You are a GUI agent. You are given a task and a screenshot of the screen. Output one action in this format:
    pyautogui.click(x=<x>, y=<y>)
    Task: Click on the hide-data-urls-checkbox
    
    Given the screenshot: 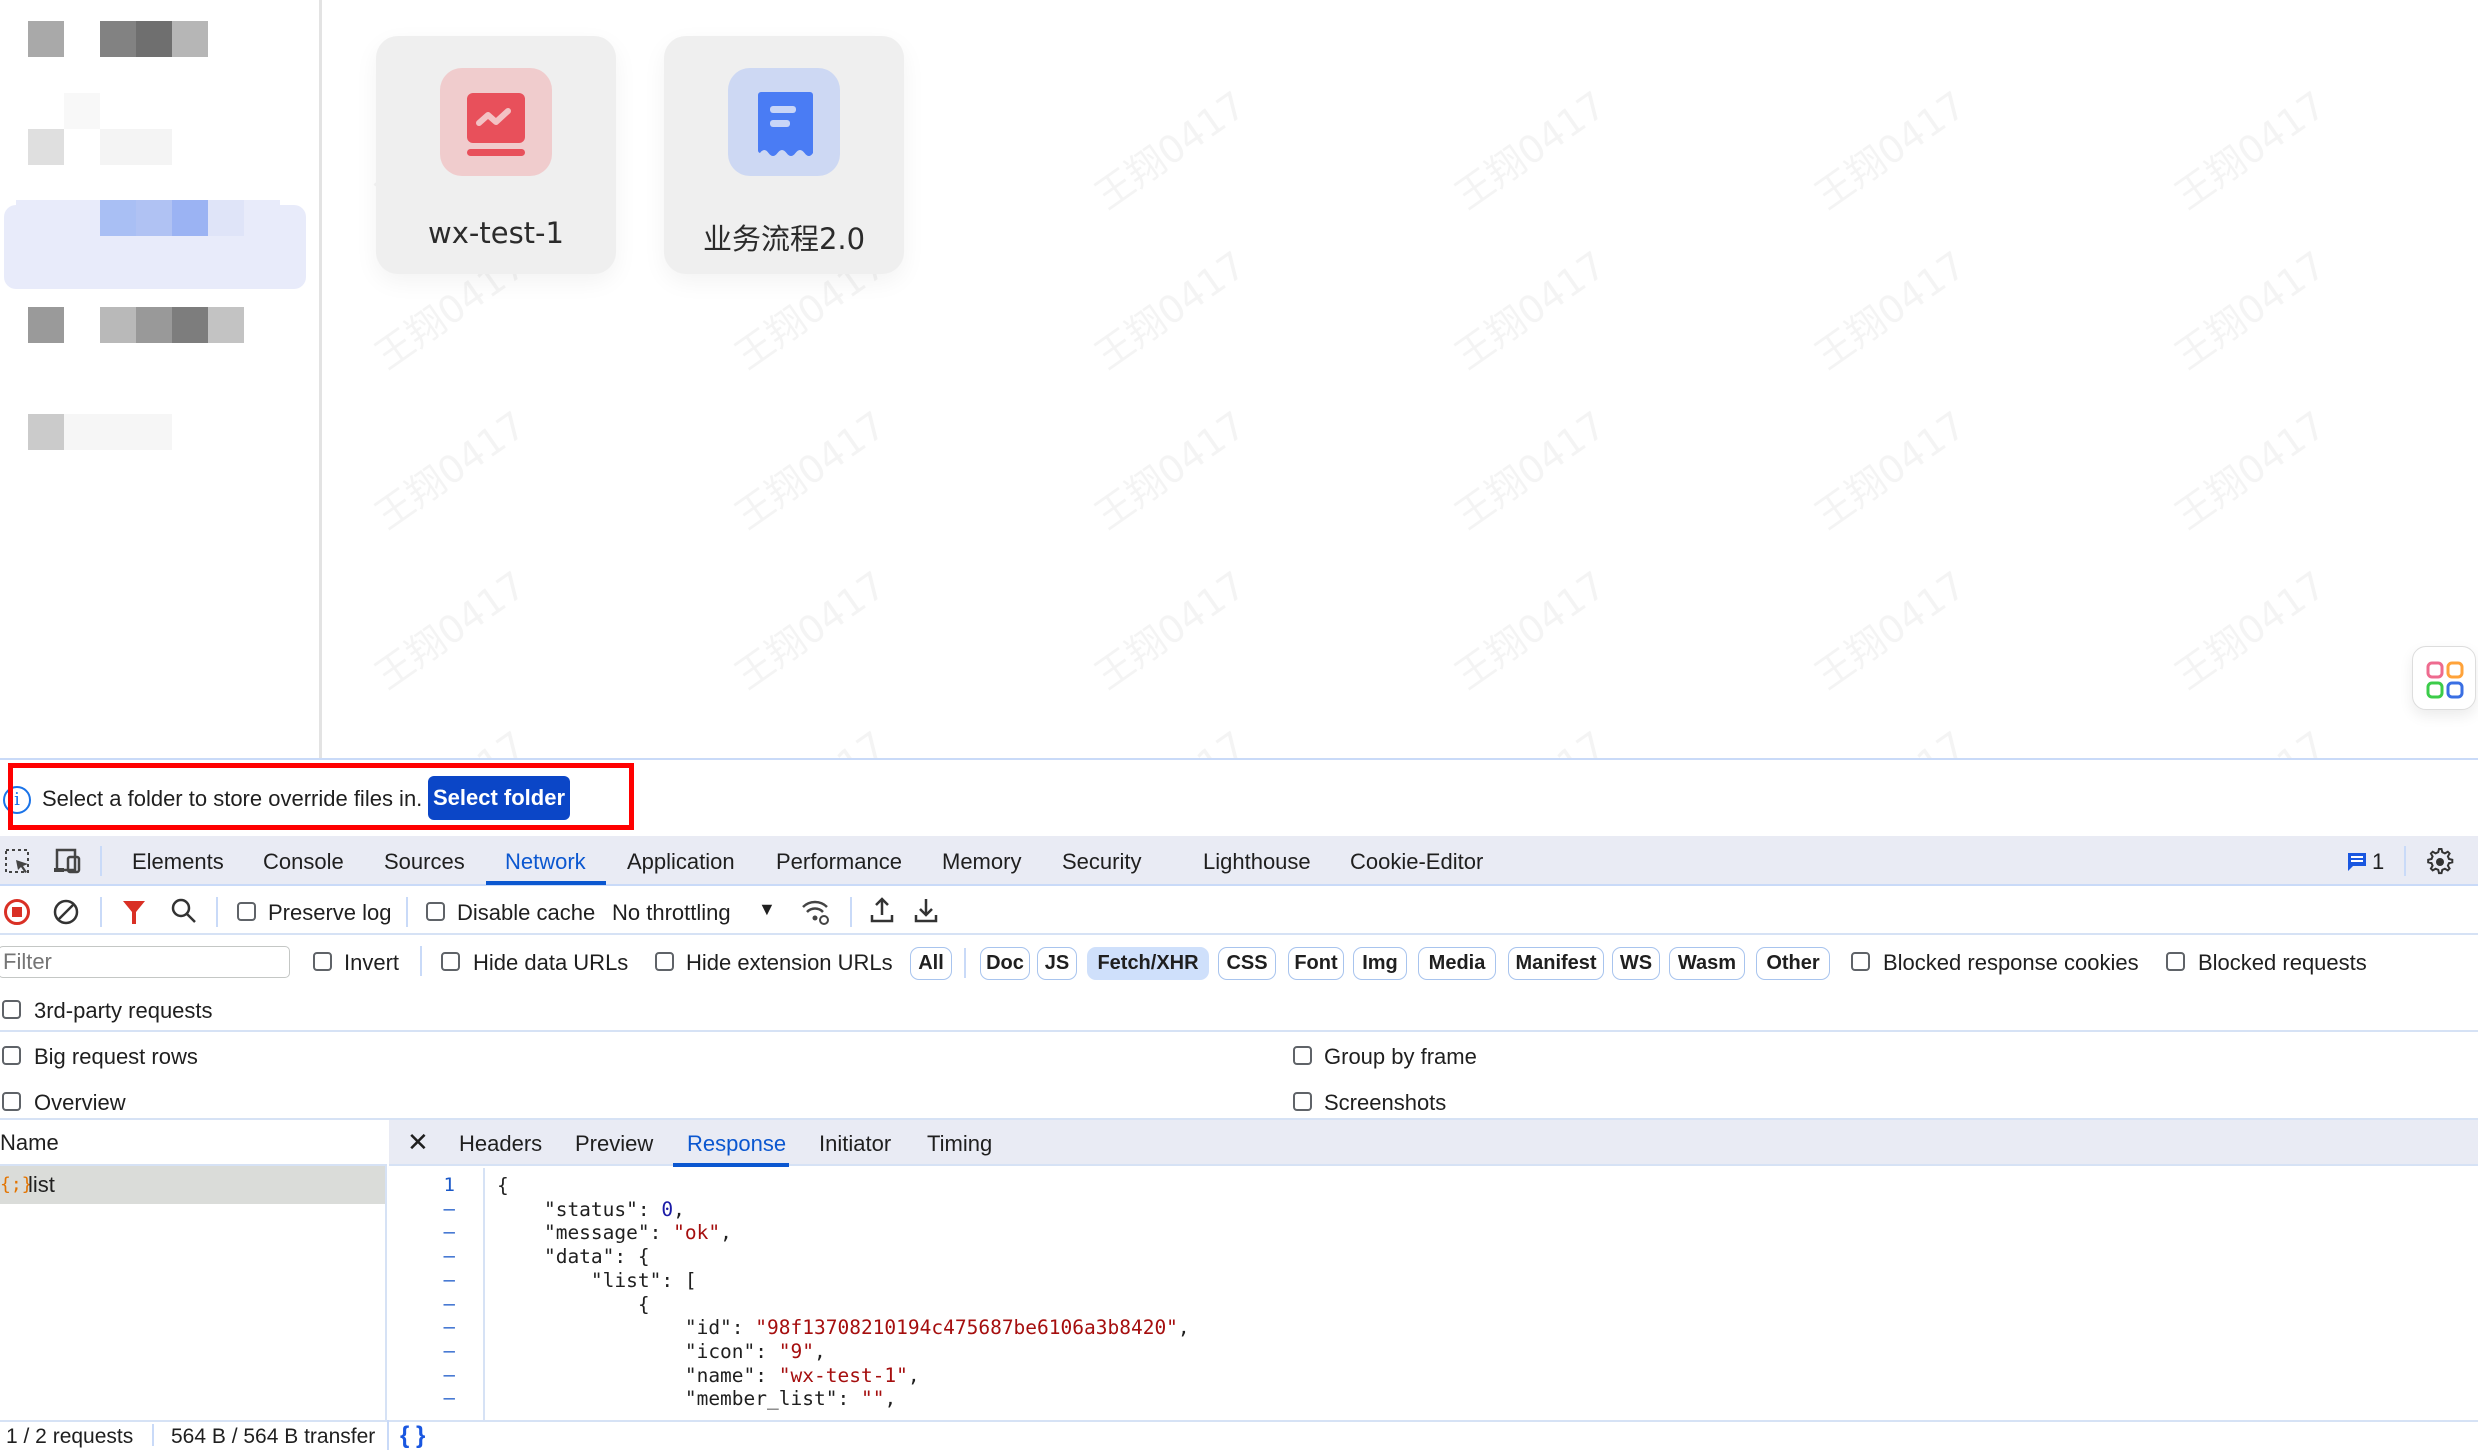 What is the action you would take?
    pyautogui.click(x=450, y=961)
    